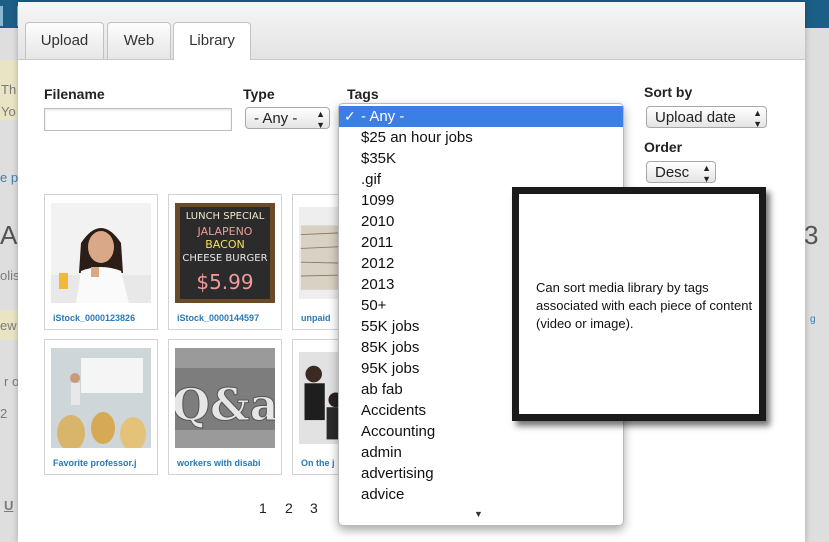 Image resolution: width=829 pixels, height=542 pixels. What do you see at coordinates (212, 41) in the screenshot?
I see `tab-library: Library` at bounding box center [212, 41].